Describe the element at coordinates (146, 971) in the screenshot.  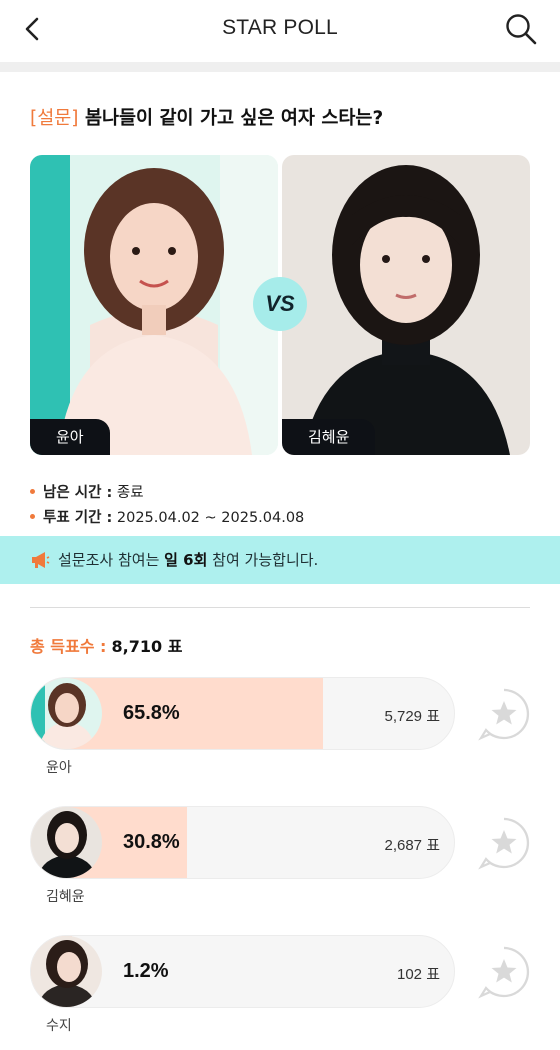
I see `result-percent: 1.2%` at that location.